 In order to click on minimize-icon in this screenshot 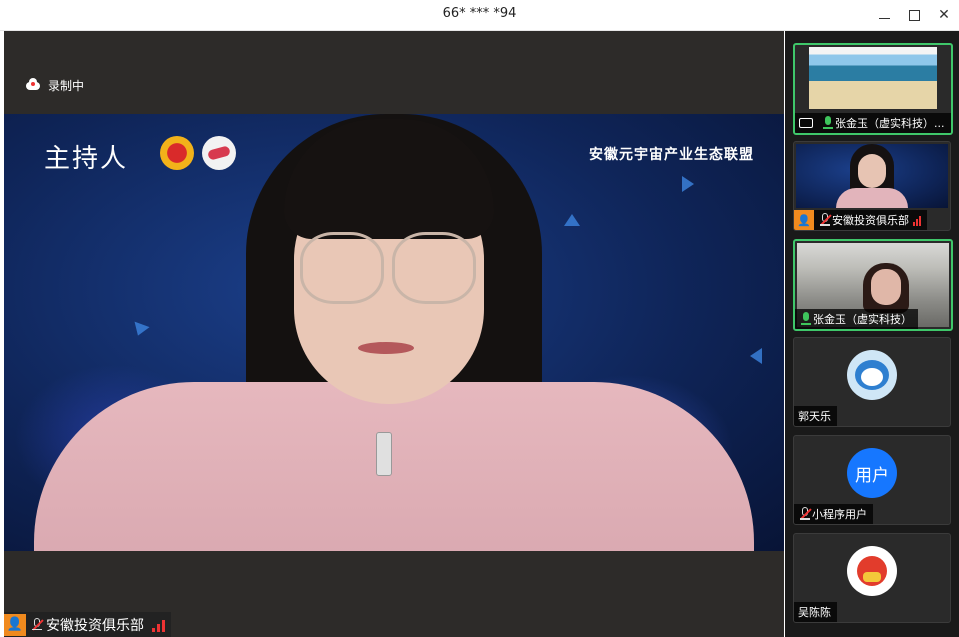, I will do `click(884, 18)`.